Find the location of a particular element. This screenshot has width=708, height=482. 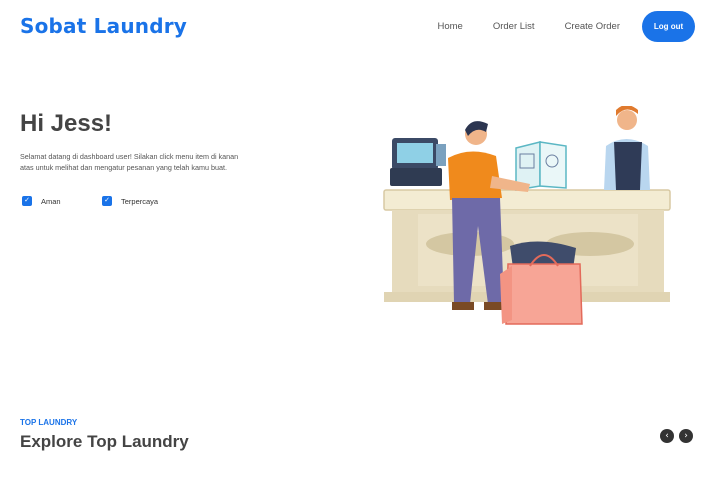

chevron-right-icon: › is located at coordinates (686, 436).